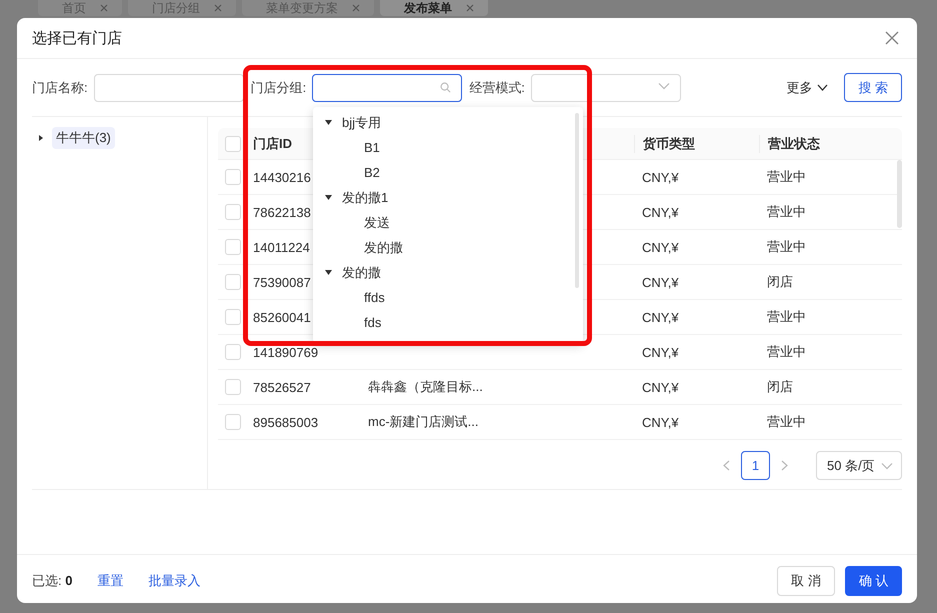 This screenshot has width=937, height=613. What do you see at coordinates (373, 322) in the screenshot?
I see `tree-option: fds` at bounding box center [373, 322].